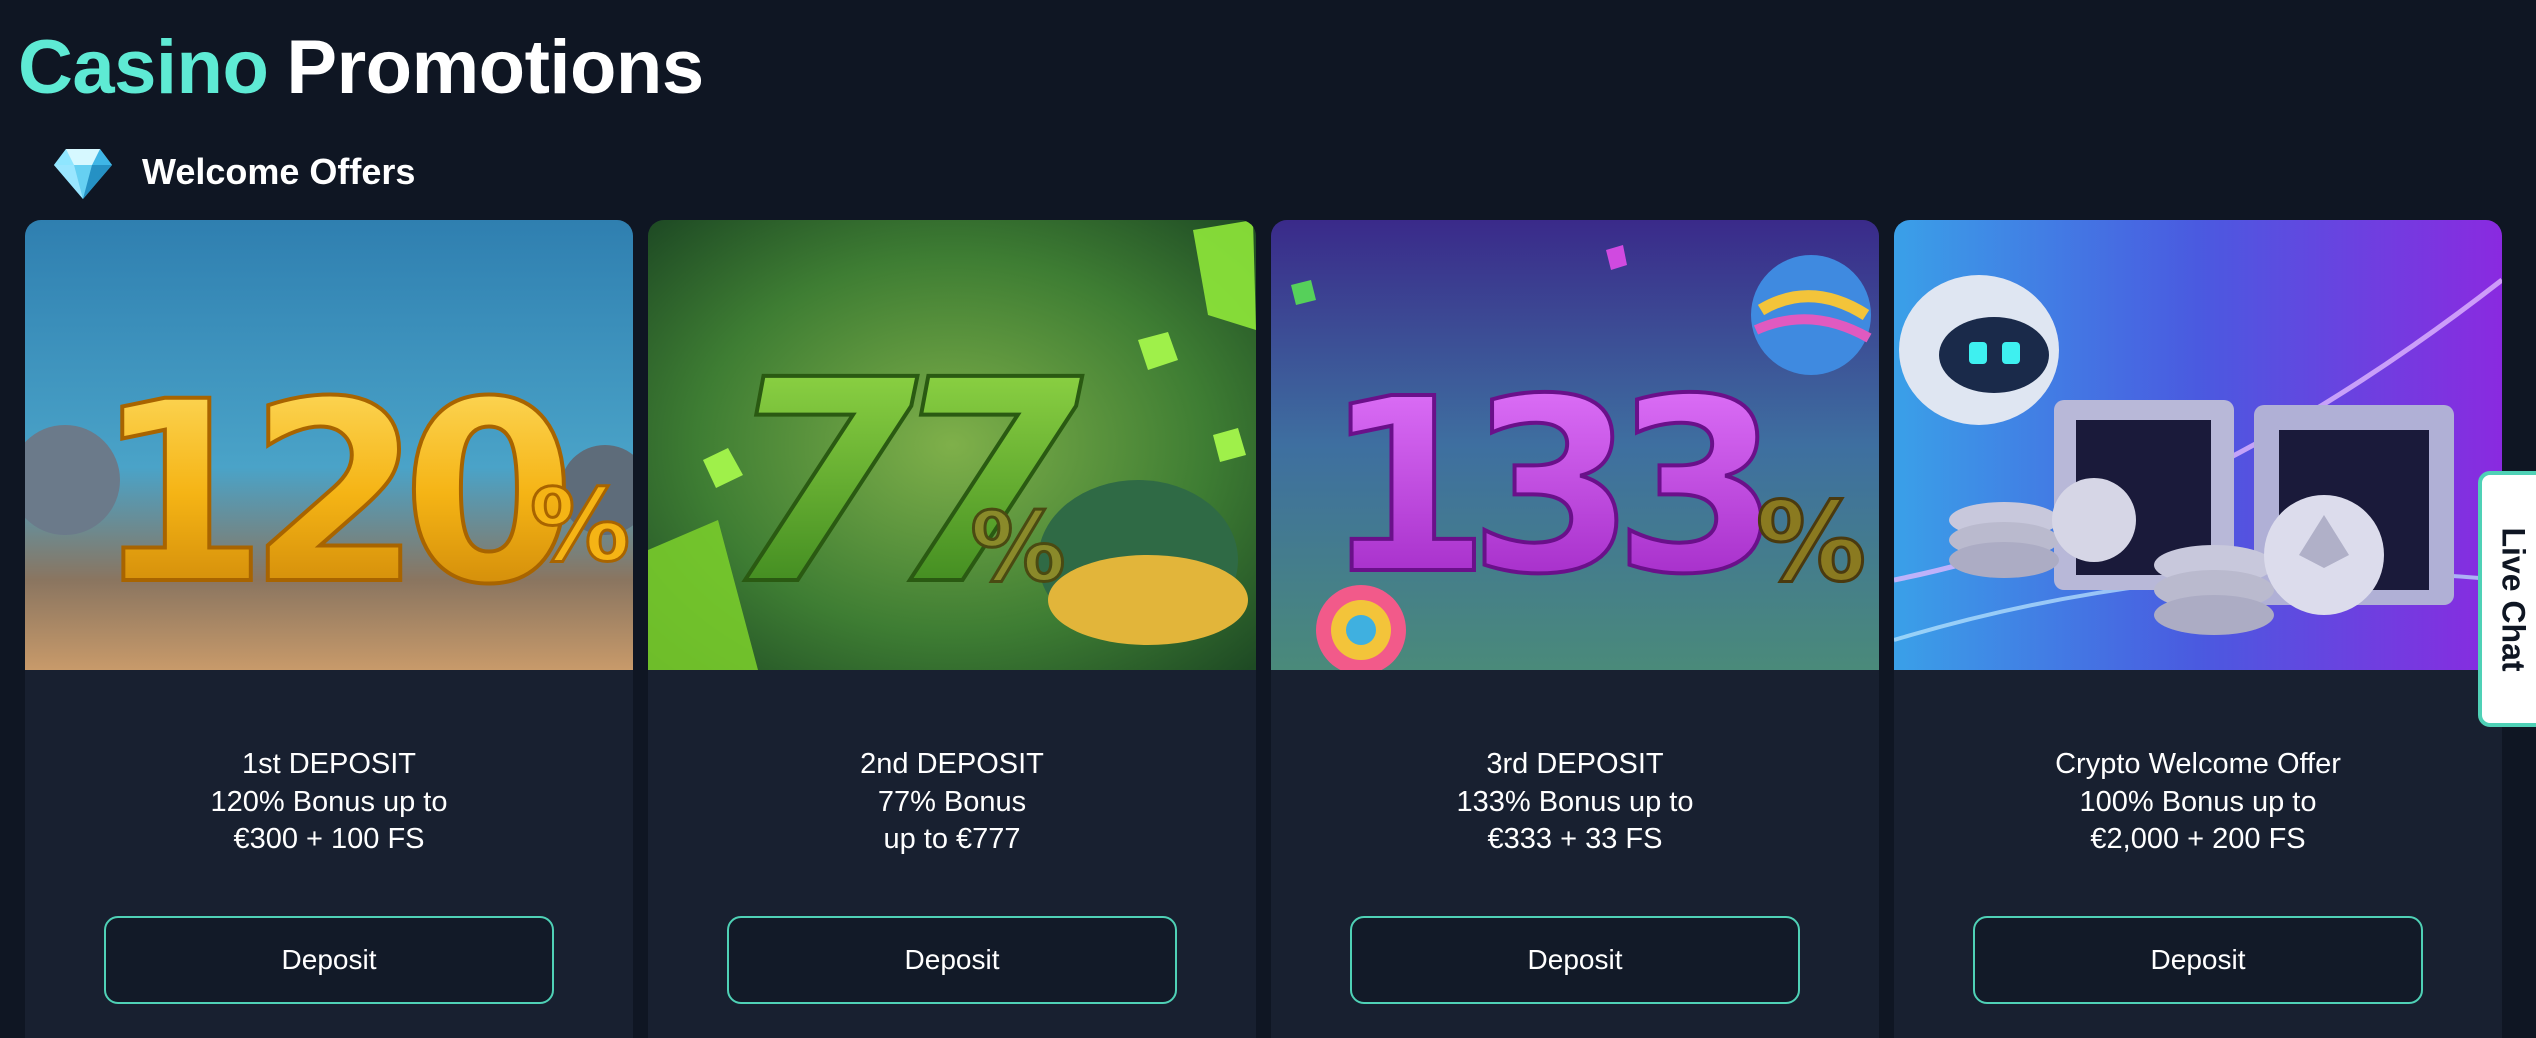 The width and height of the screenshot is (2536, 1038). Describe the element at coordinates (952, 445) in the screenshot. I see `offer-image-77: 77 %` at that location.